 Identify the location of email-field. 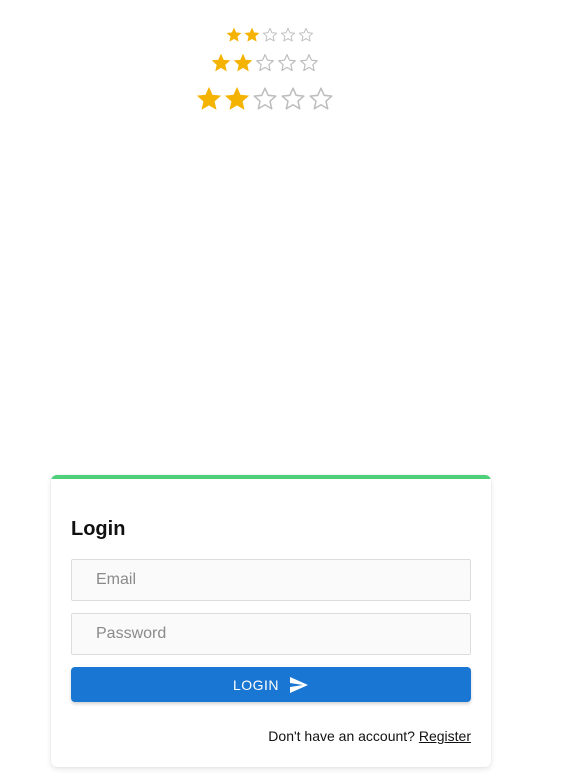
(271, 580).